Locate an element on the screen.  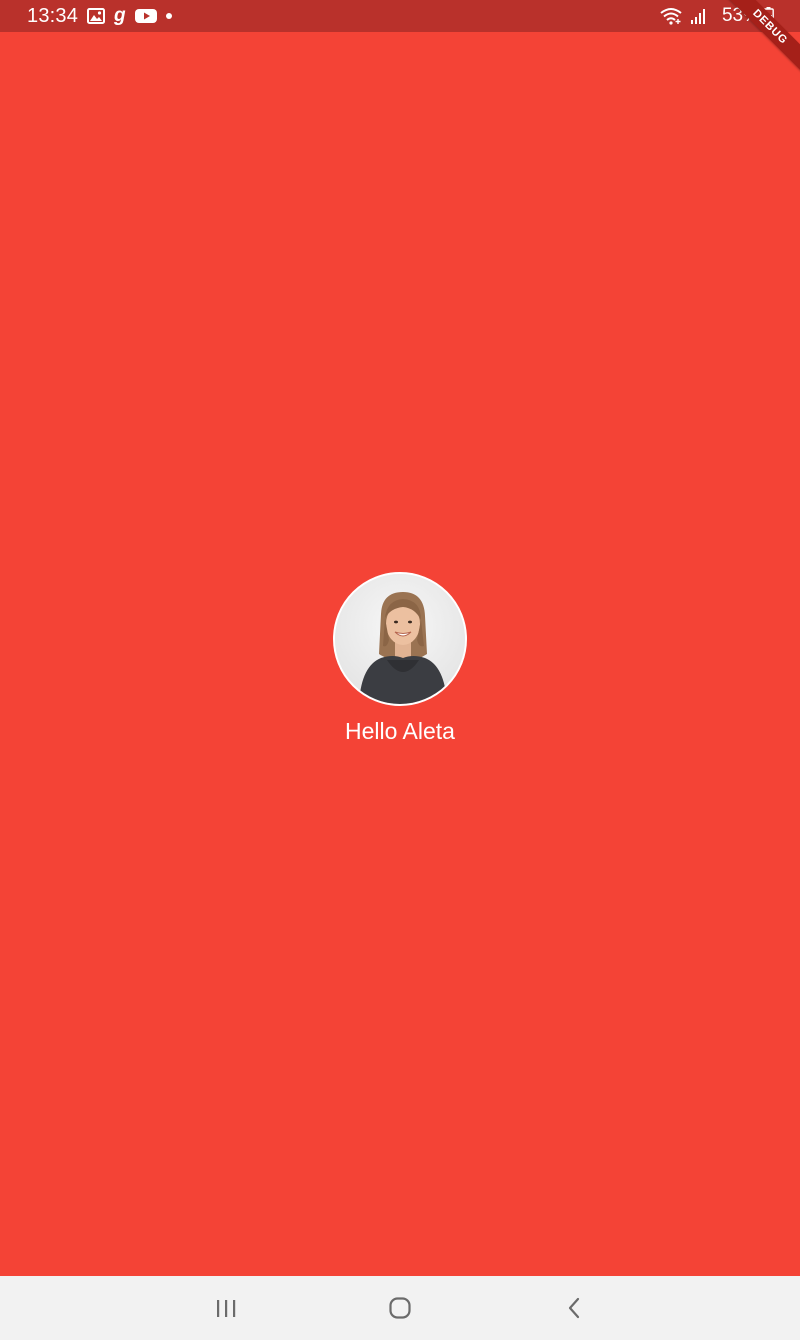
avatar-photo is located at coordinates (400, 639).